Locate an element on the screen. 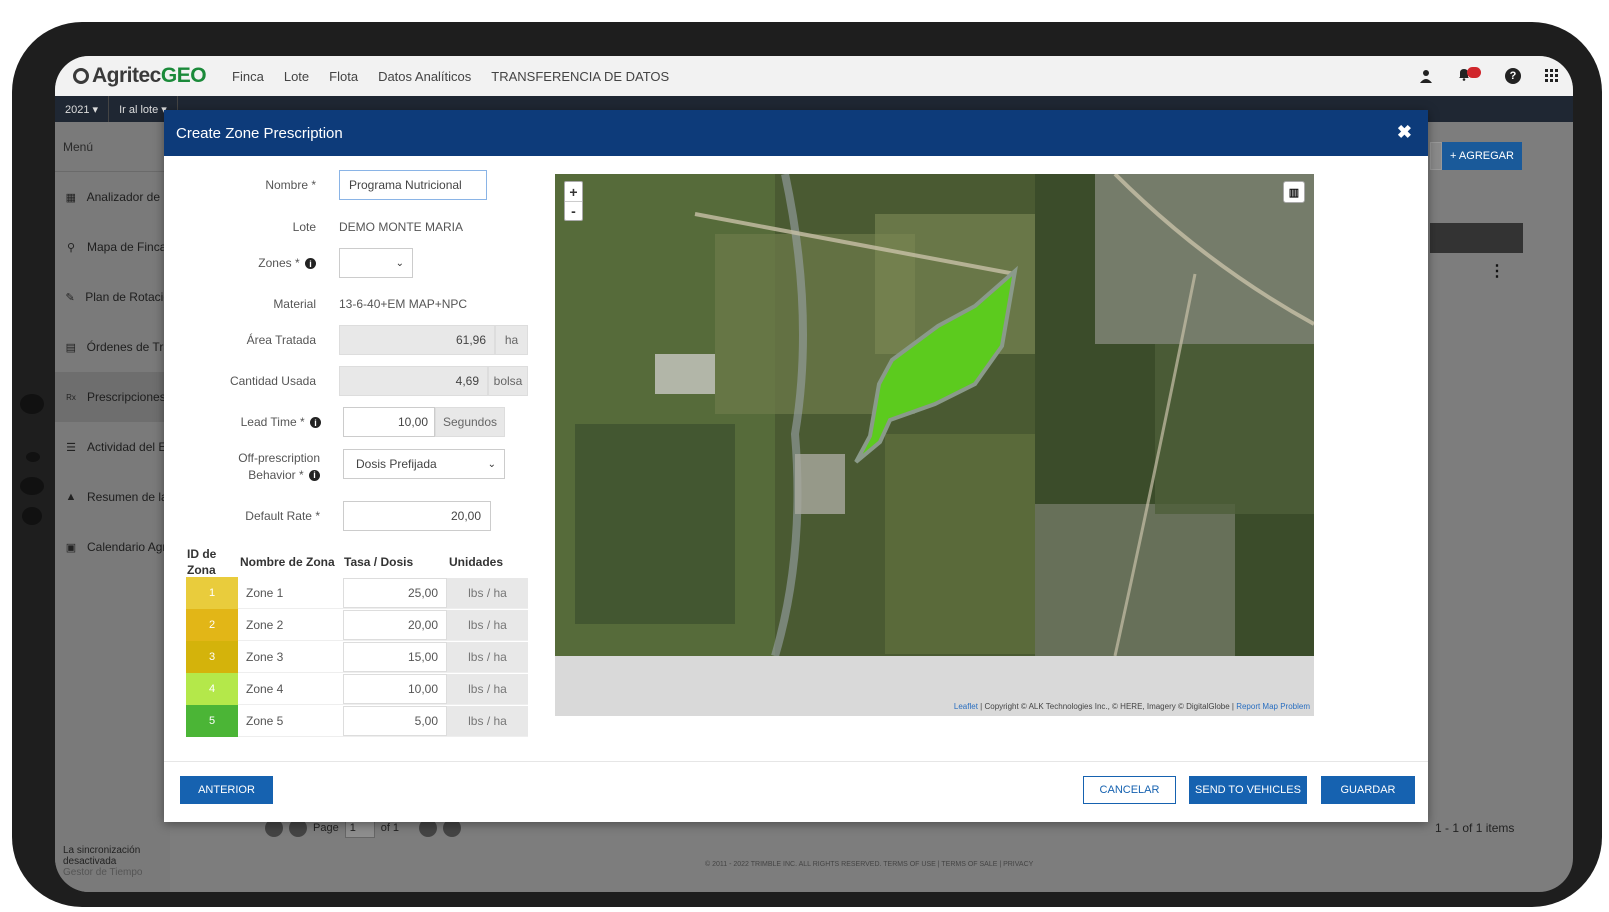  row-lead-time: Lead Time * i 10,00 Segundos is located at coordinates (354, 422).